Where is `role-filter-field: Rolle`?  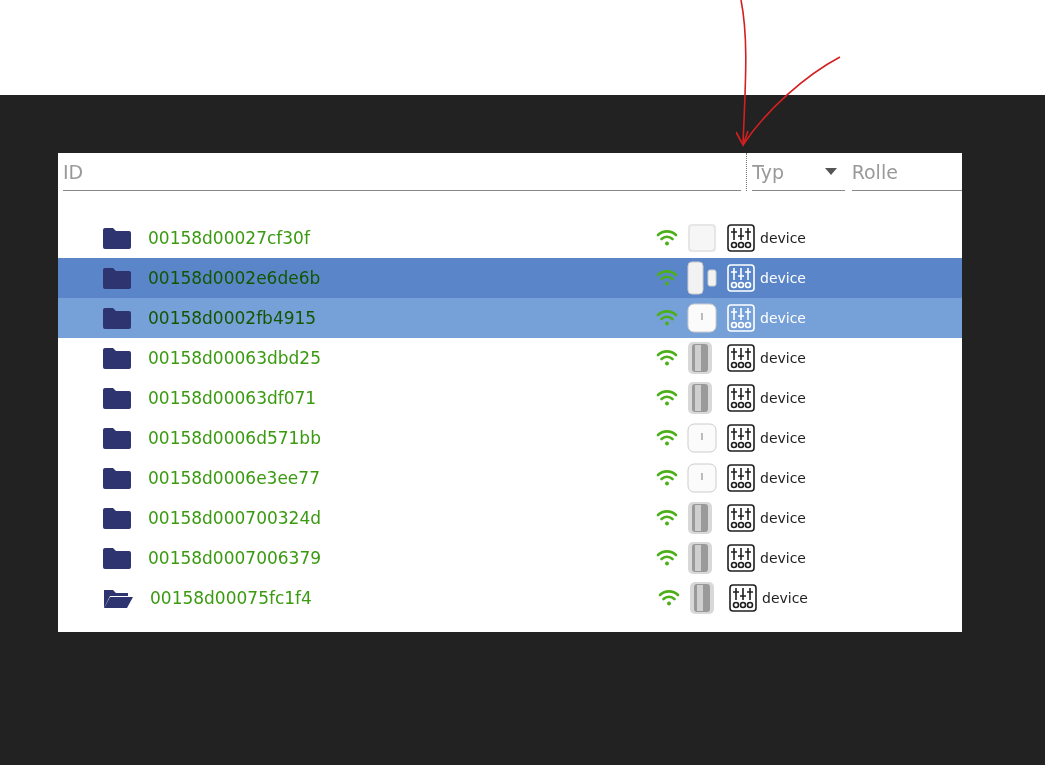 role-filter-field: Rolle is located at coordinates (906, 171).